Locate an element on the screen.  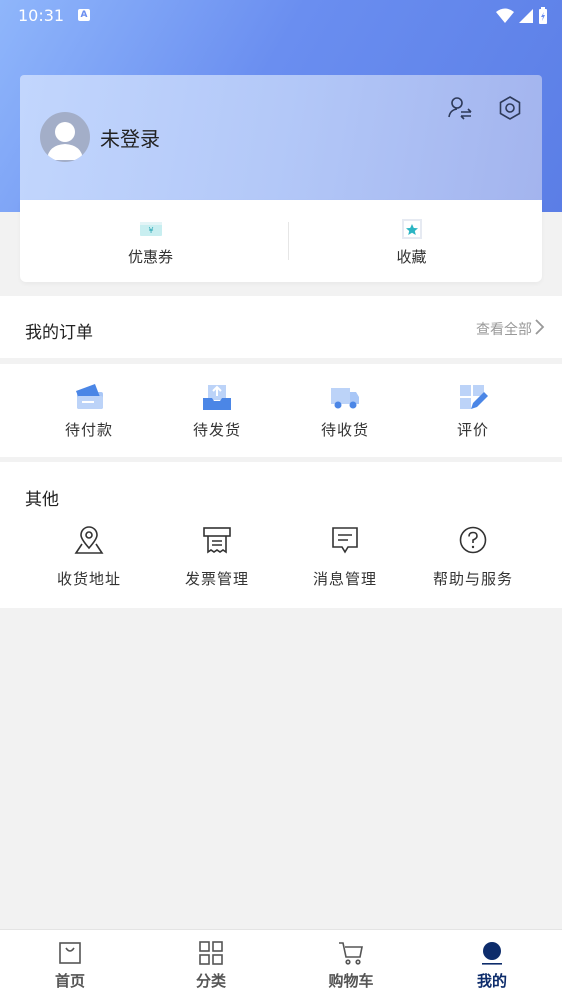
nav-tab-category: 分类 is located at coordinates (211, 964).